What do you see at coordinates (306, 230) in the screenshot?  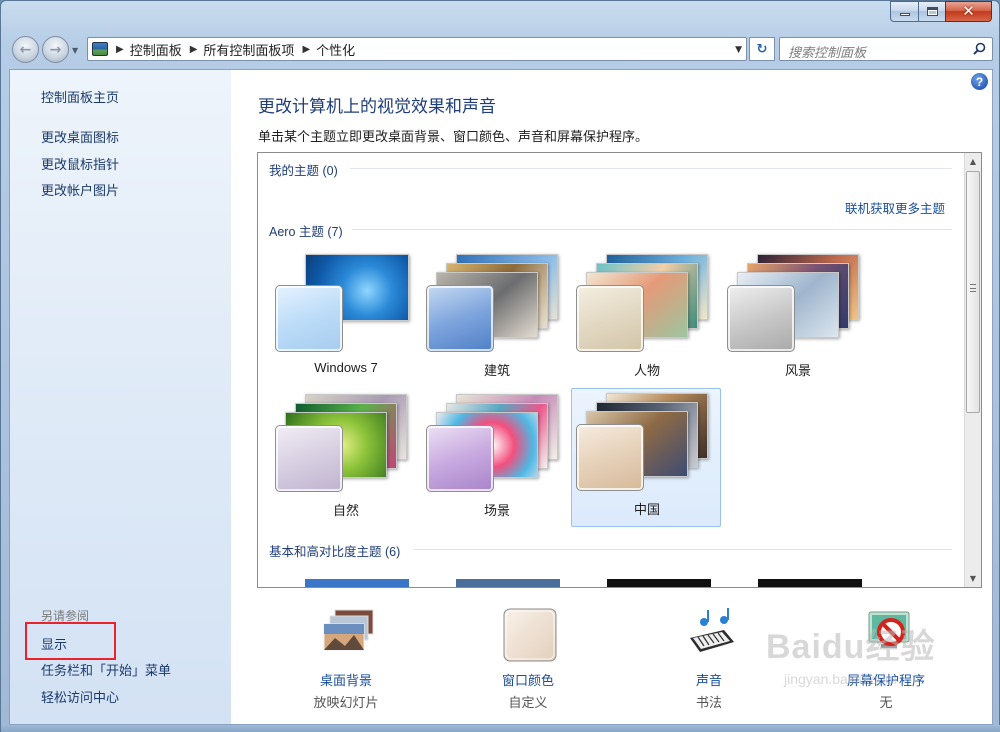 I see `aero-themes-group-label: Aero 主题 (7)` at bounding box center [306, 230].